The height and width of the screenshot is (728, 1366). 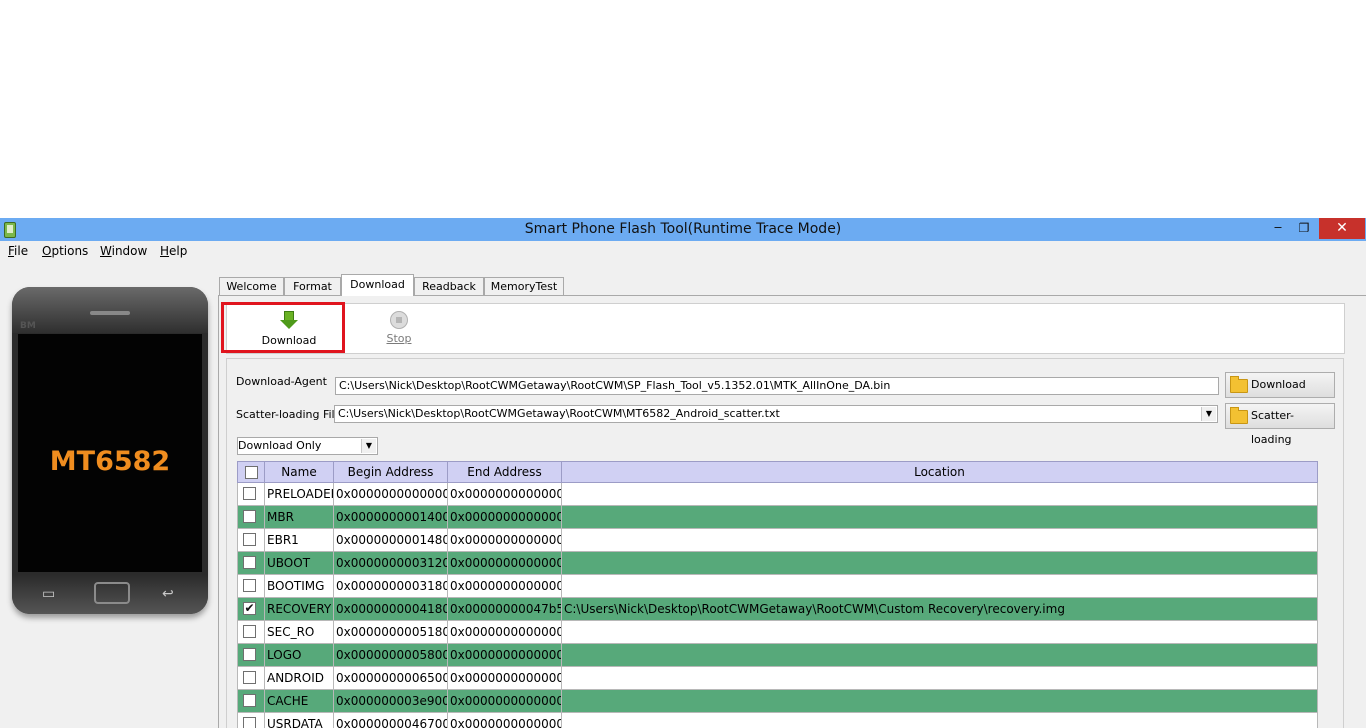 I want to click on toolbar: Download Stop, so click(x=785, y=328).